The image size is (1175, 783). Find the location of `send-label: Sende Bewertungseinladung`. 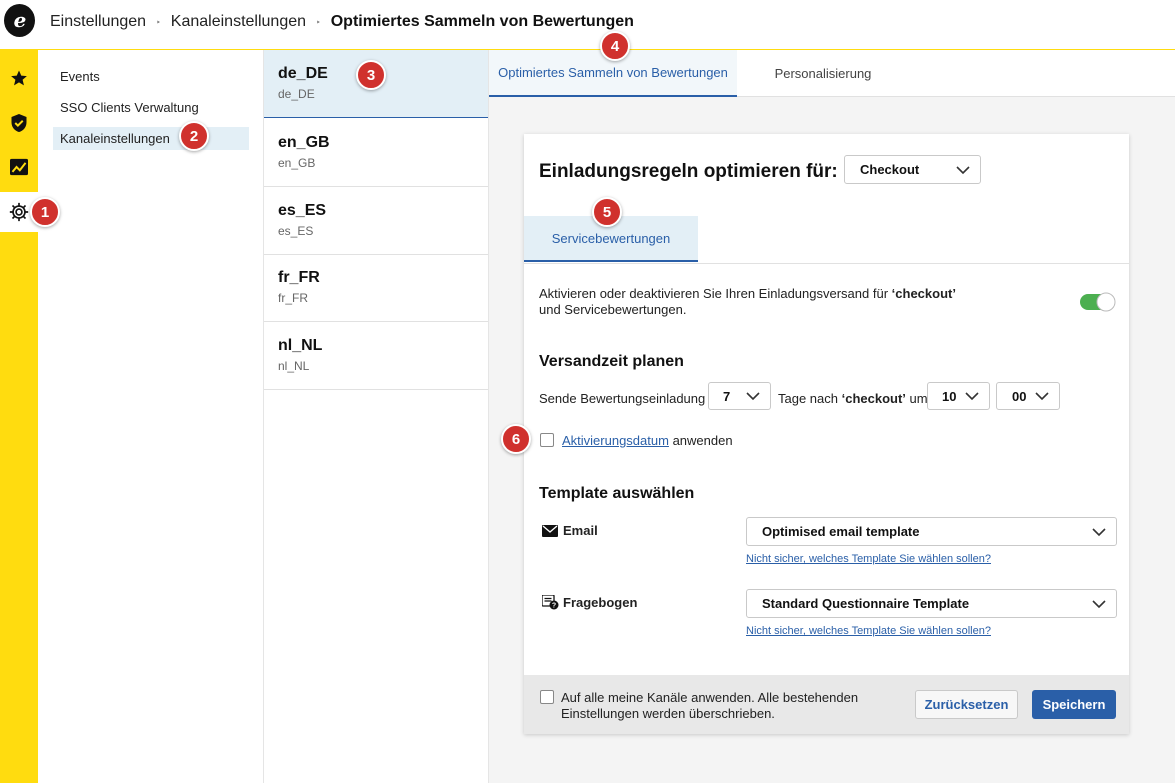

send-label: Sende Bewertungseinladung is located at coordinates (622, 398).